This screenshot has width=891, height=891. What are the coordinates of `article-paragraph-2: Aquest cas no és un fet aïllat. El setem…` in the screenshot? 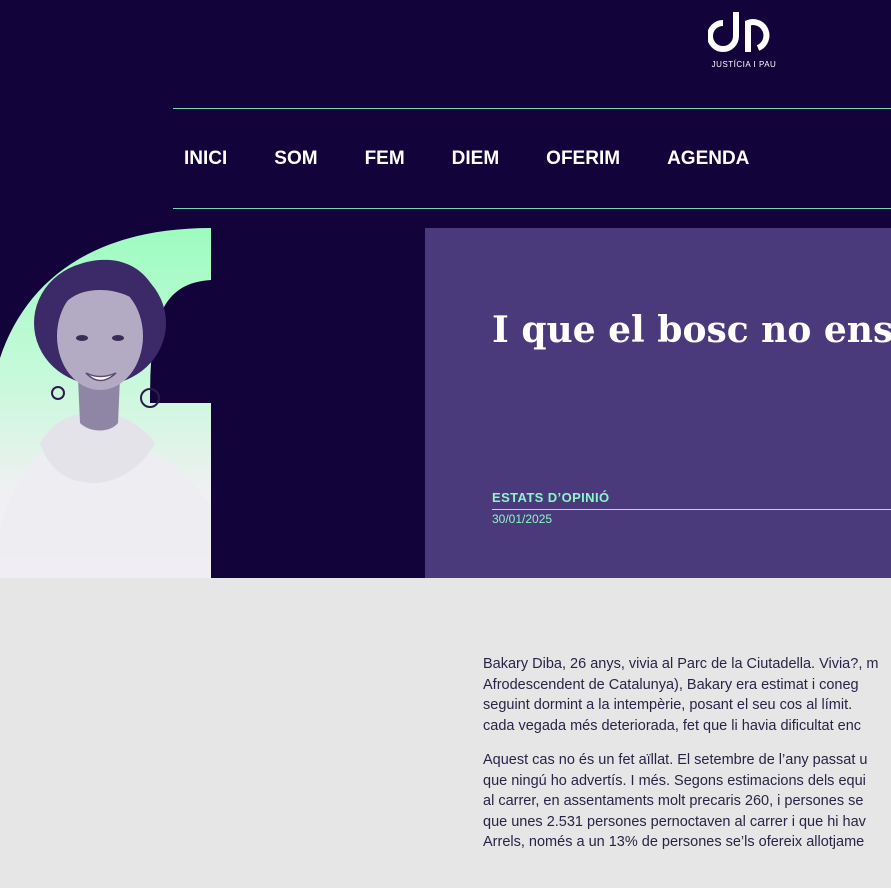 It's located at (687, 801).